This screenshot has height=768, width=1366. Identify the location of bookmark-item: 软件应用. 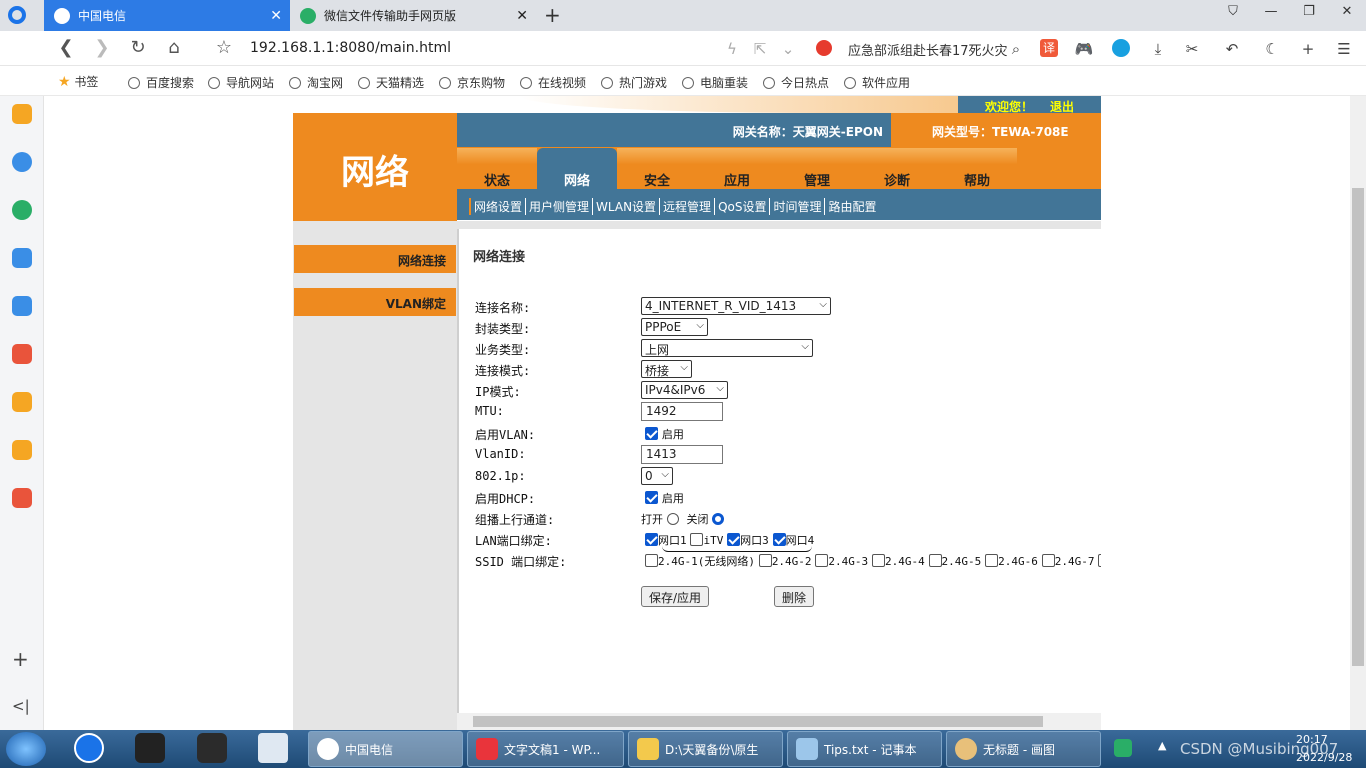
(877, 82).